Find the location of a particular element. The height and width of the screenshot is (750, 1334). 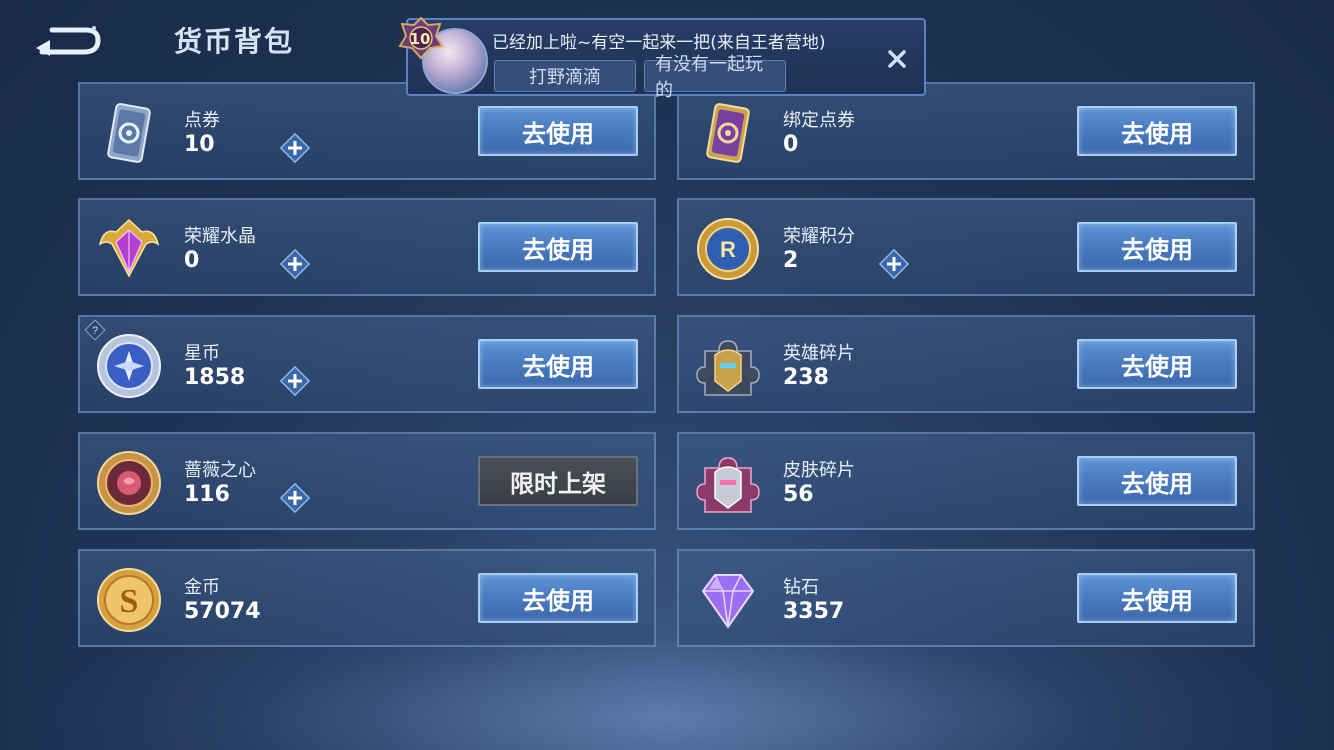

currency-name: 金币 is located at coordinates (202, 587).